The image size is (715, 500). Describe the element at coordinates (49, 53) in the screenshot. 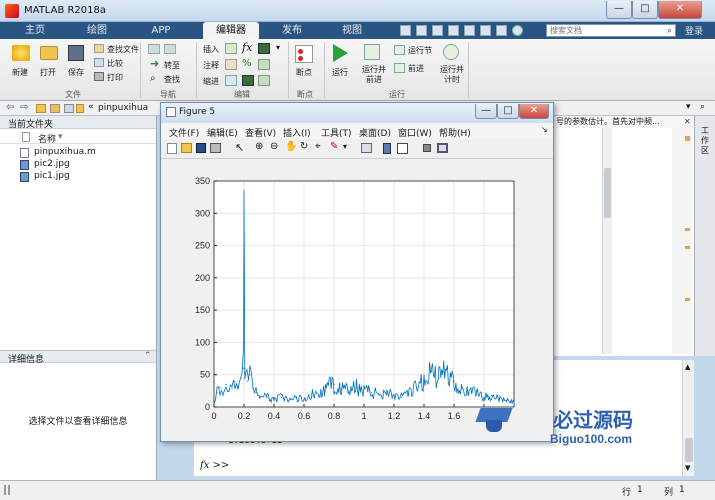

I see `open-folder-icon` at that location.